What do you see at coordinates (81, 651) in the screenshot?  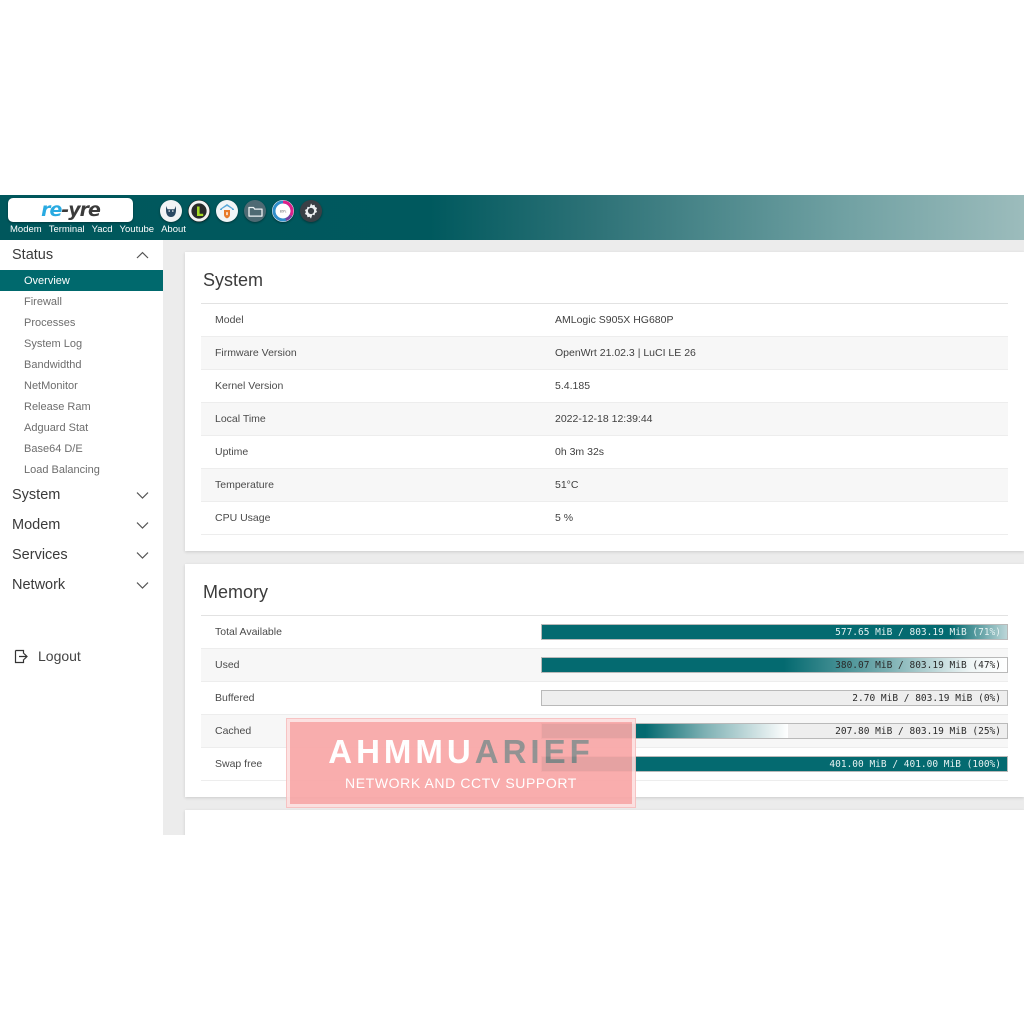 I see `logout-button: Logout` at bounding box center [81, 651].